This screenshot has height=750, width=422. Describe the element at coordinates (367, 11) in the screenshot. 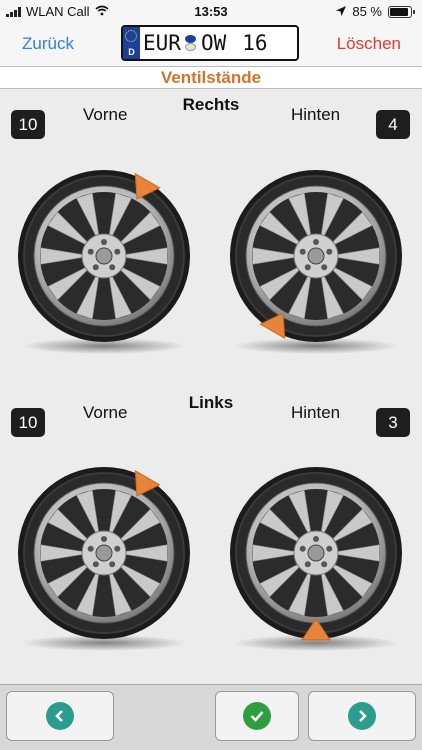

I see `battery-percent: 85 %` at that location.